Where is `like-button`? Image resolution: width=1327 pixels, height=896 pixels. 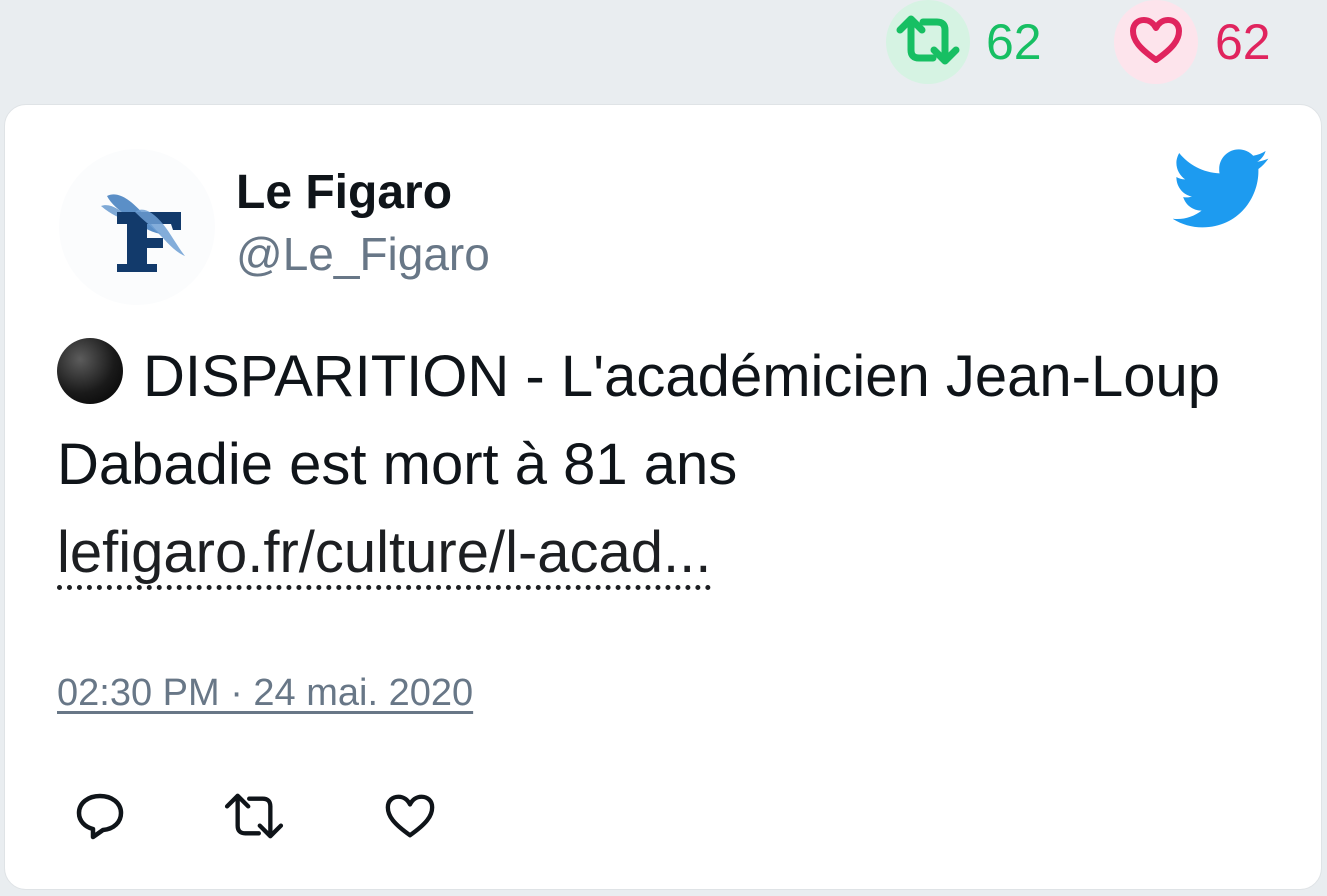 like-button is located at coordinates (410, 816).